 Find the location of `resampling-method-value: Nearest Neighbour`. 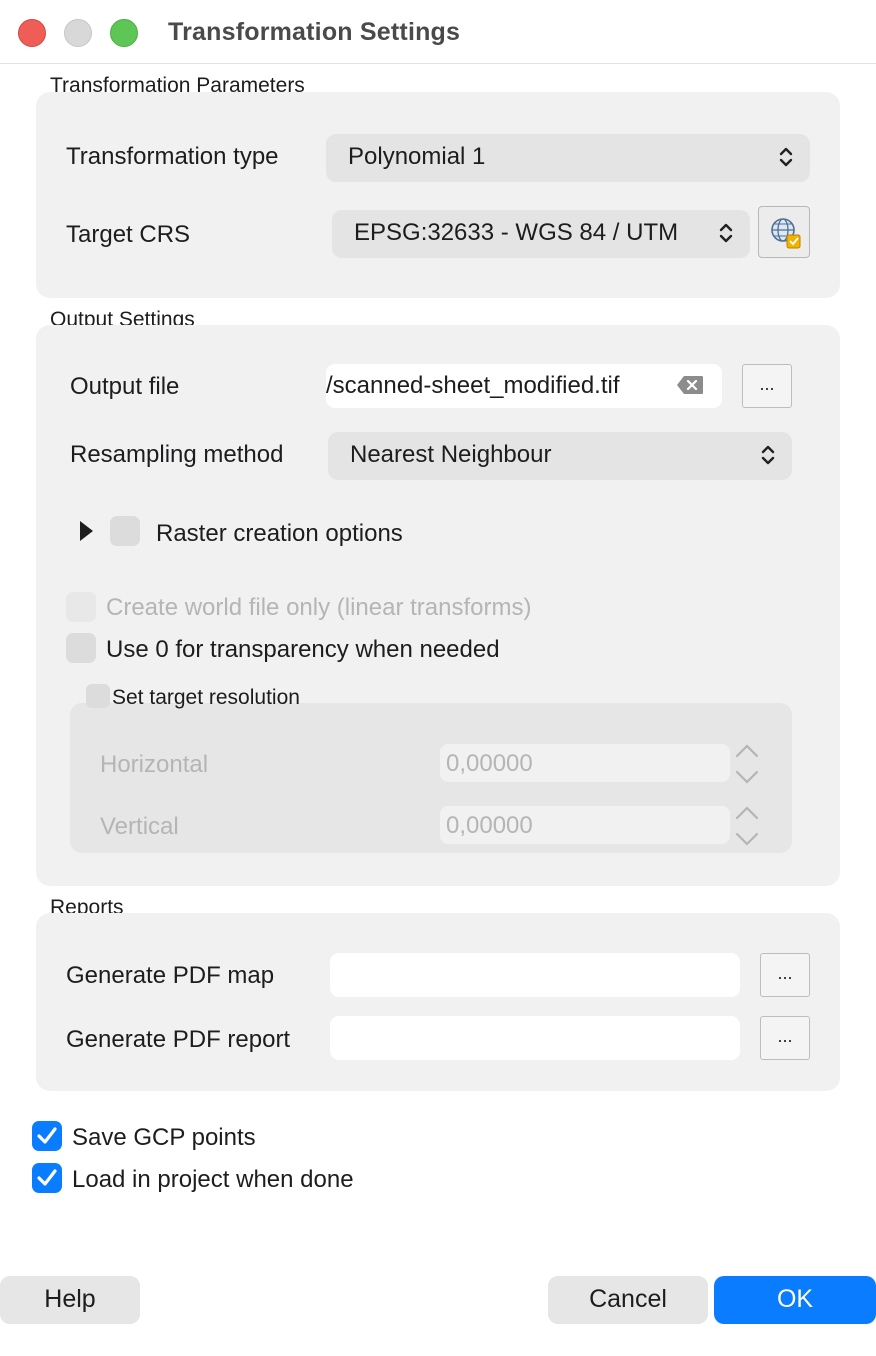

resampling-method-value: Nearest Neighbour is located at coordinates (451, 454).